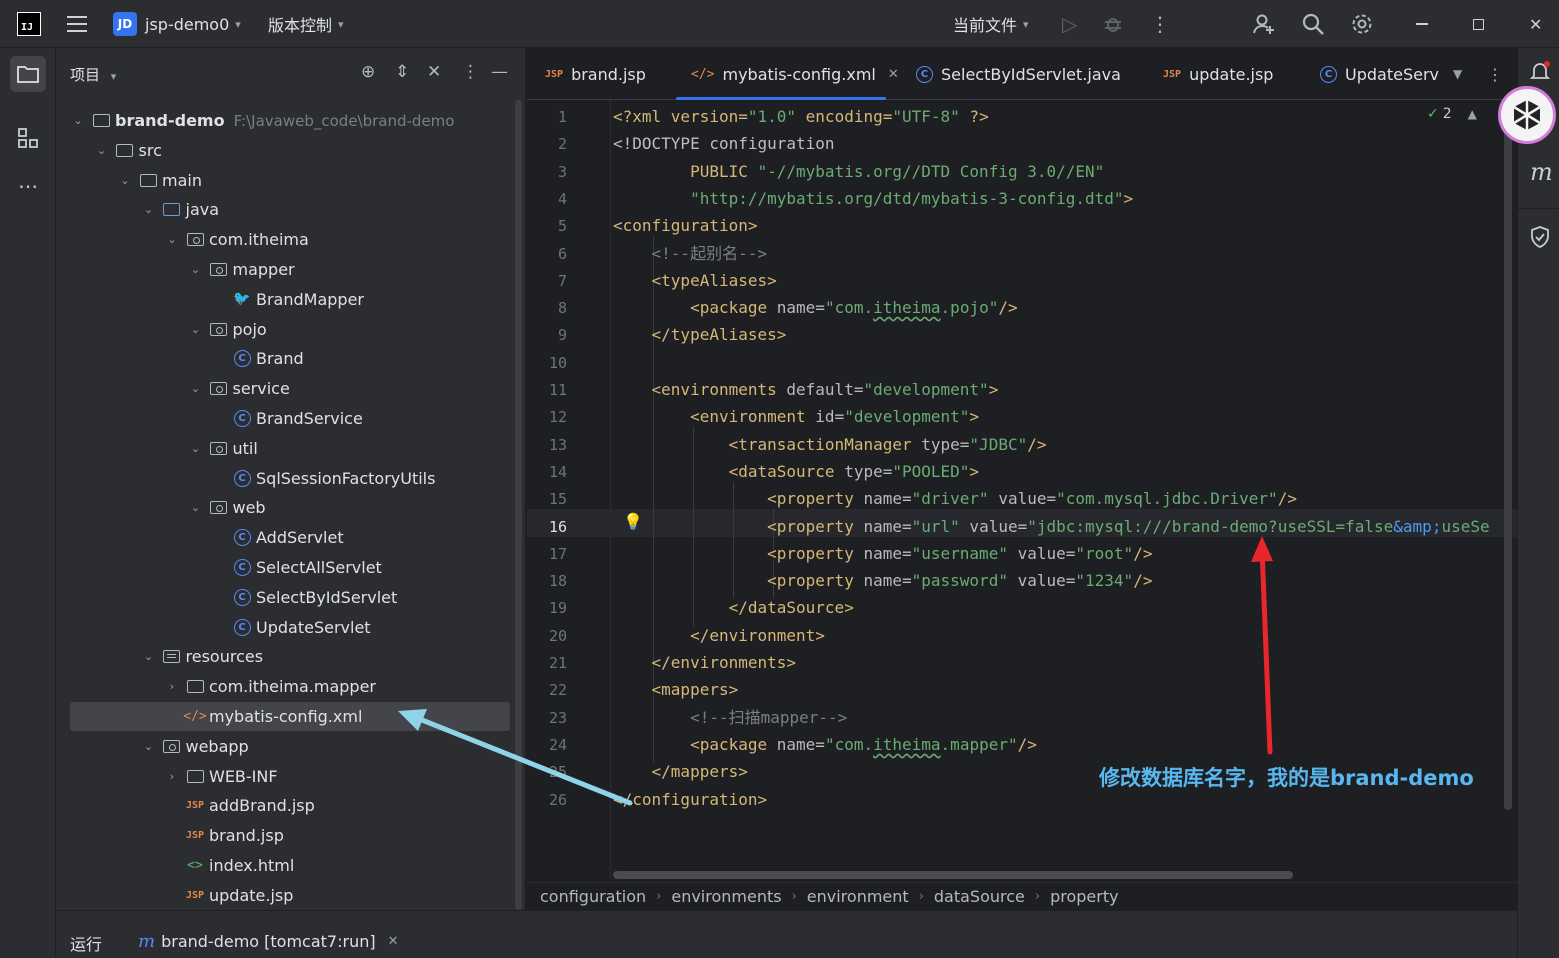 Image resolution: width=1559 pixels, height=958 pixels. I want to click on tree-item: ⌄ web, so click(290, 507).